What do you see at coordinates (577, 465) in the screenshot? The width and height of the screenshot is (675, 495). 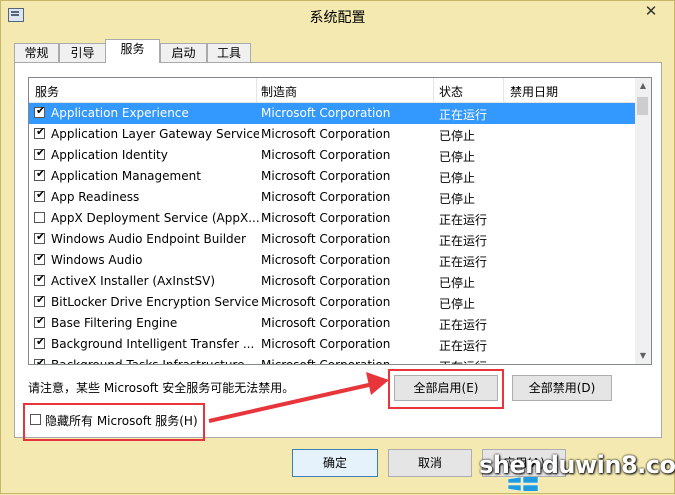 I see `watermark-text: shenduwin8.com` at bounding box center [577, 465].